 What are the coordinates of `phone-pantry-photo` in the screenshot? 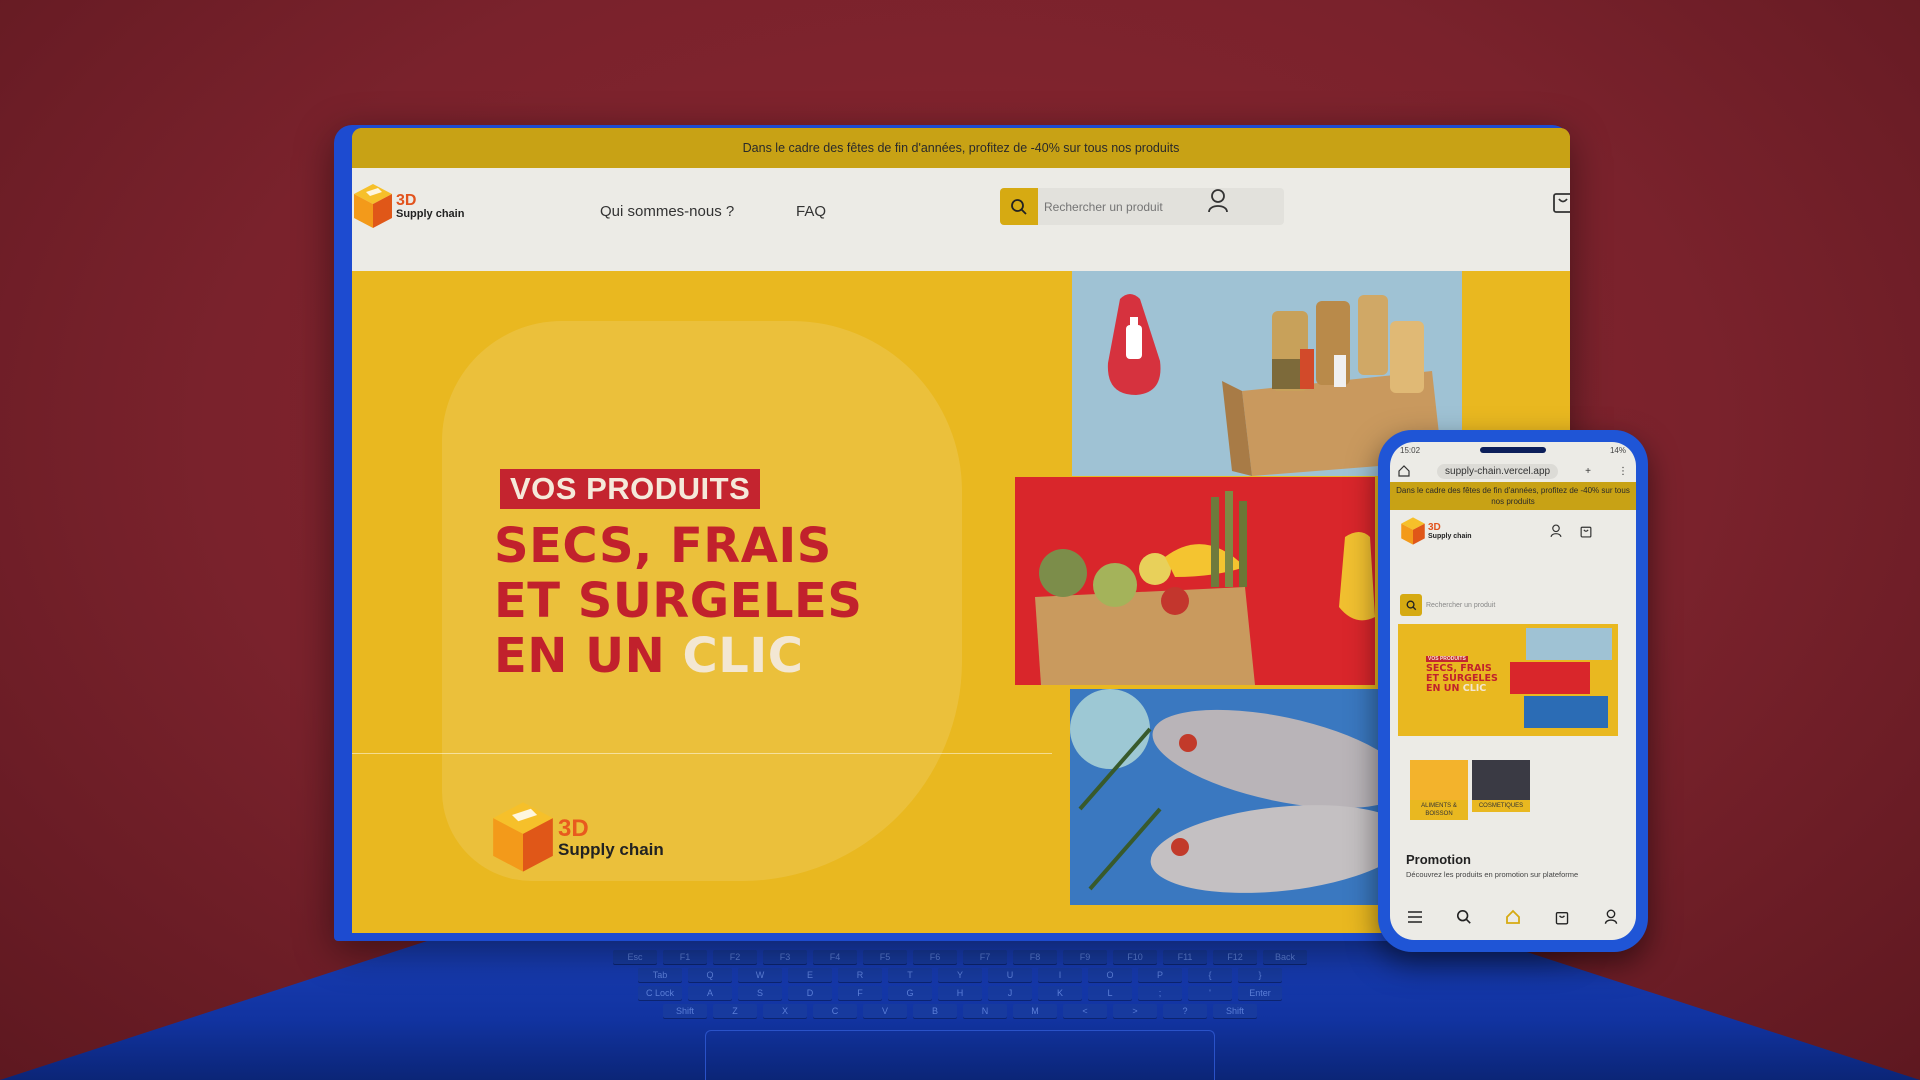 It's located at (1569, 644).